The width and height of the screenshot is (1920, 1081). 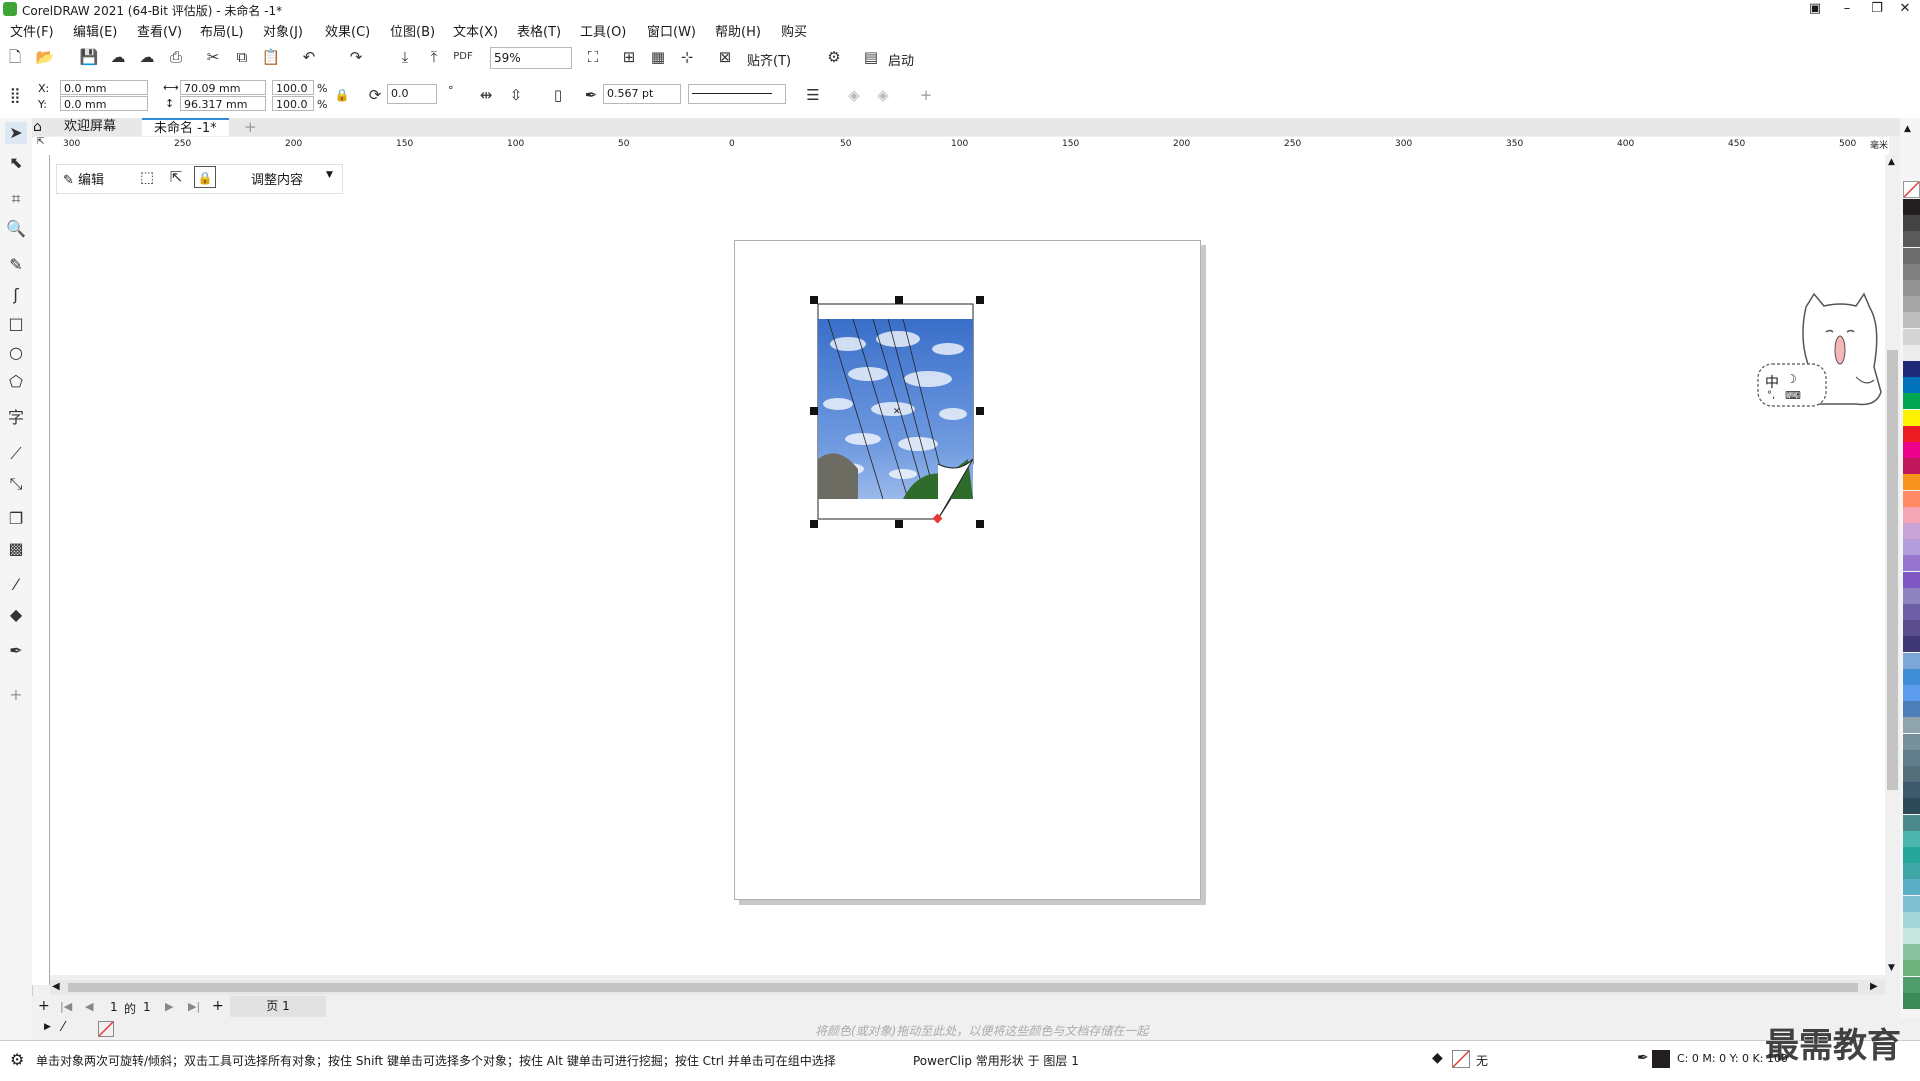 I want to click on show-rulers-icon: ⊞, so click(x=629, y=57).